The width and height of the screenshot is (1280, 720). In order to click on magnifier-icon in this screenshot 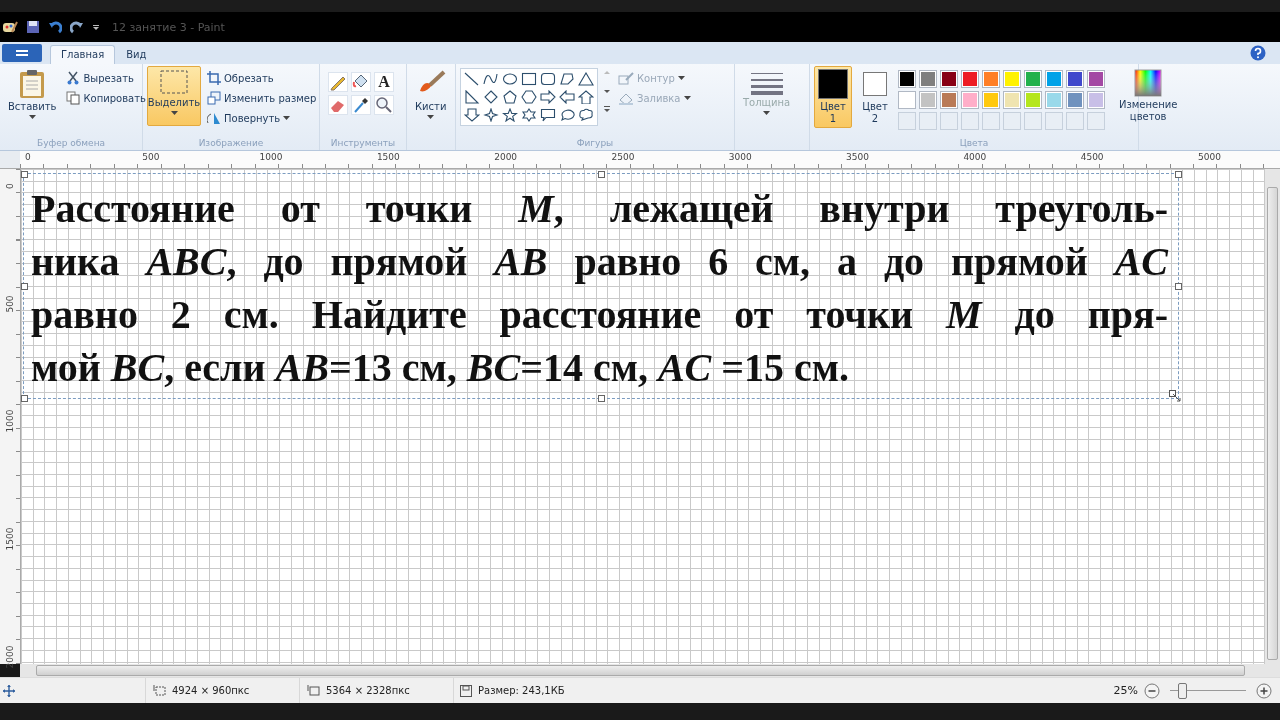, I will do `click(384, 105)`.